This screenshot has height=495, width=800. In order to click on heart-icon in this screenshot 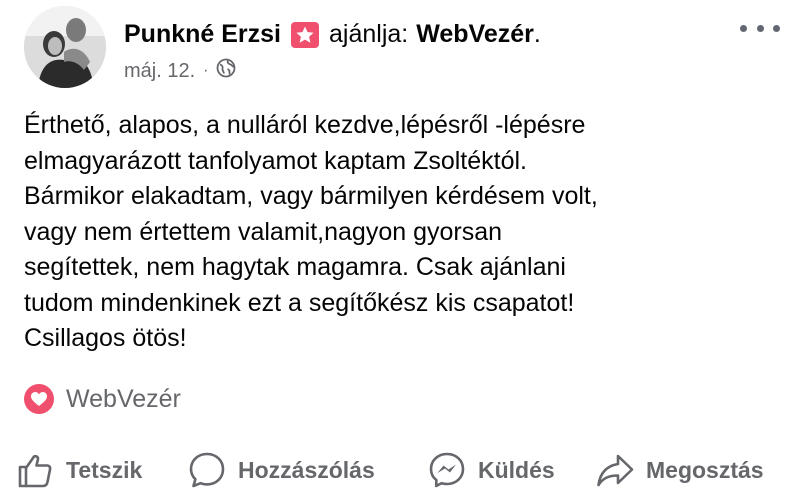, I will do `click(39, 399)`.